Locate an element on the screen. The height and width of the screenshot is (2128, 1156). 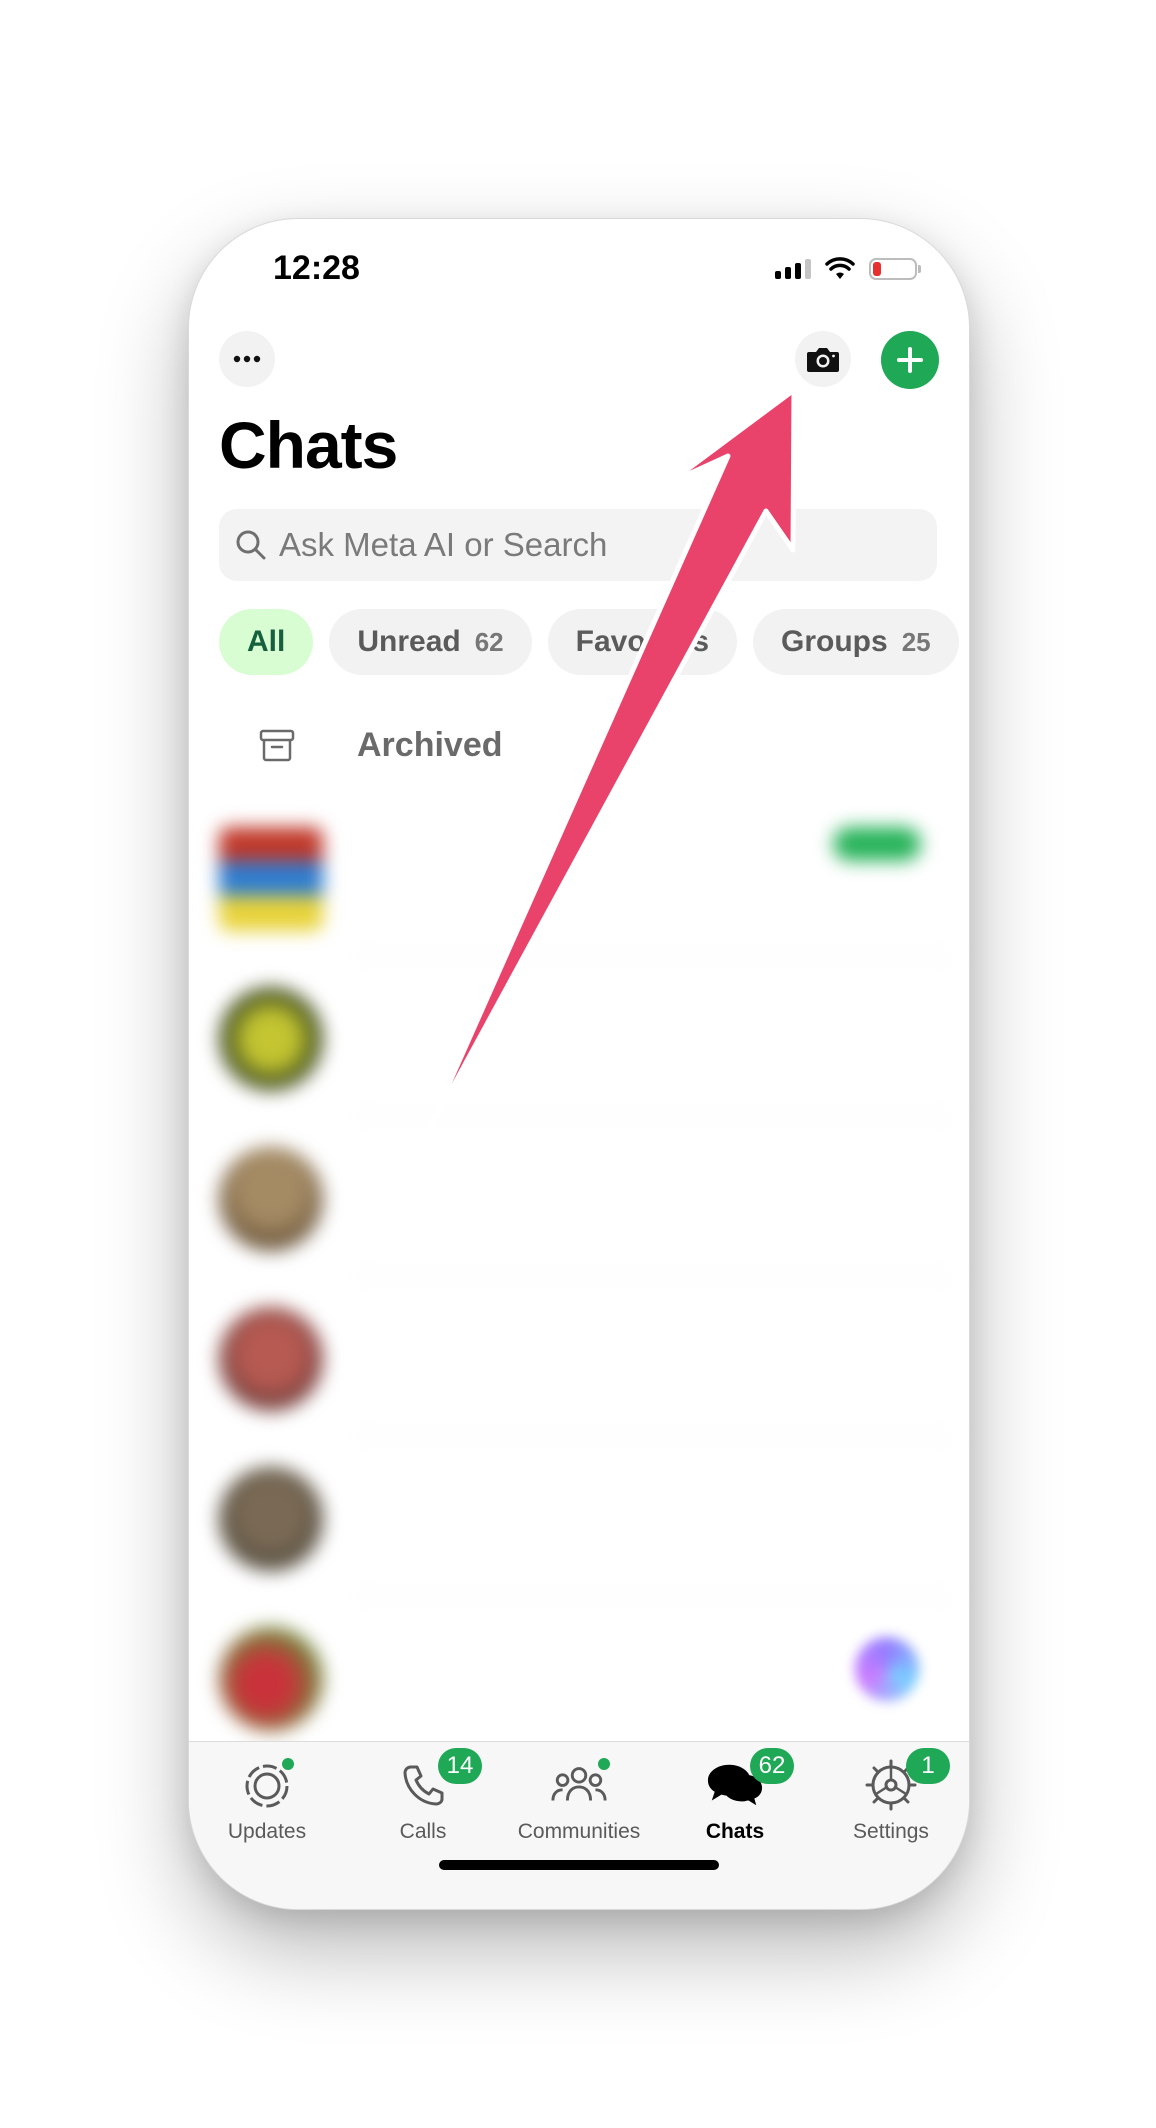
filter-chip-unread: Unread 62 is located at coordinates (430, 642).